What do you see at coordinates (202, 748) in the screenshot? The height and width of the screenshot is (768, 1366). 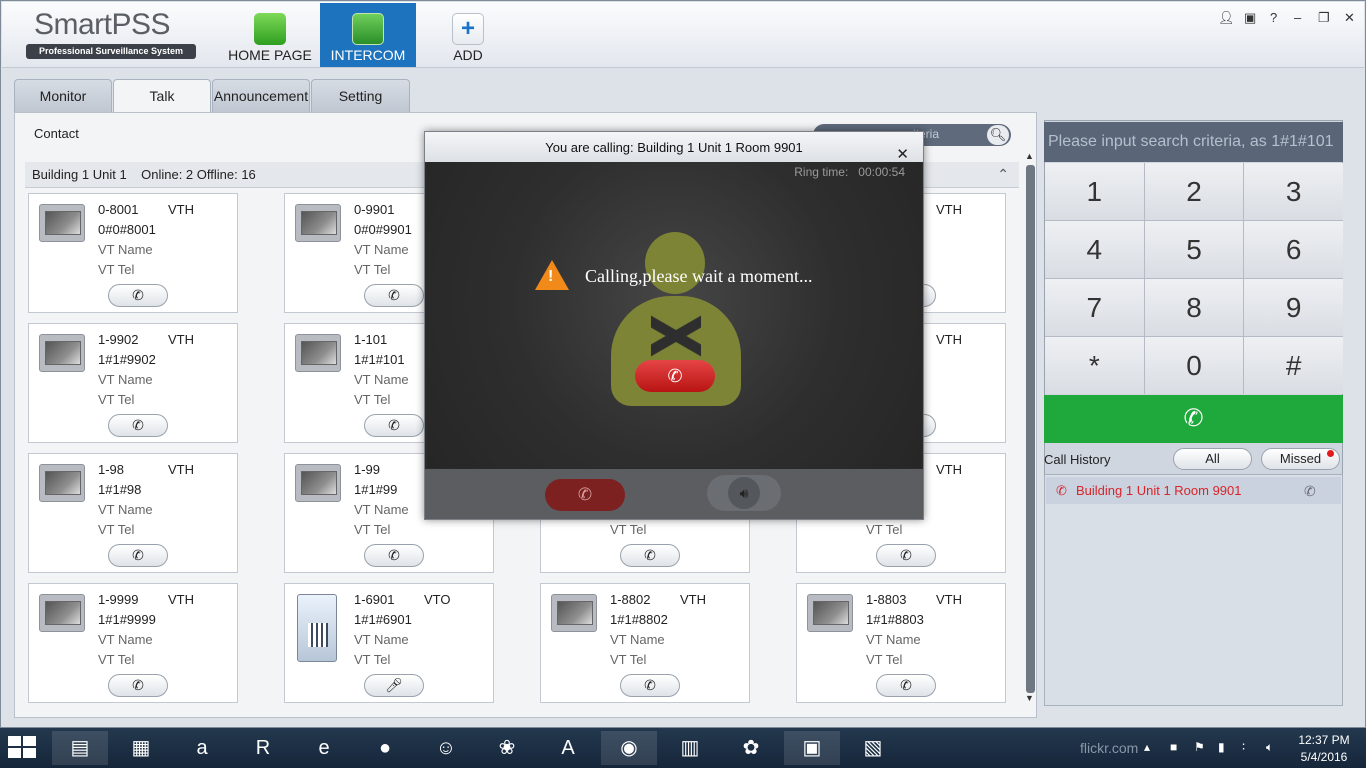 I see `amazon-icon: a` at bounding box center [202, 748].